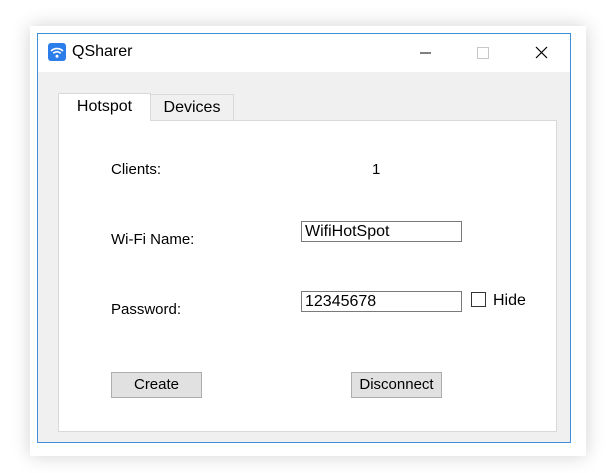 Image resolution: width=616 pixels, height=473 pixels. What do you see at coordinates (156, 385) in the screenshot?
I see `create-button: Create` at bounding box center [156, 385].